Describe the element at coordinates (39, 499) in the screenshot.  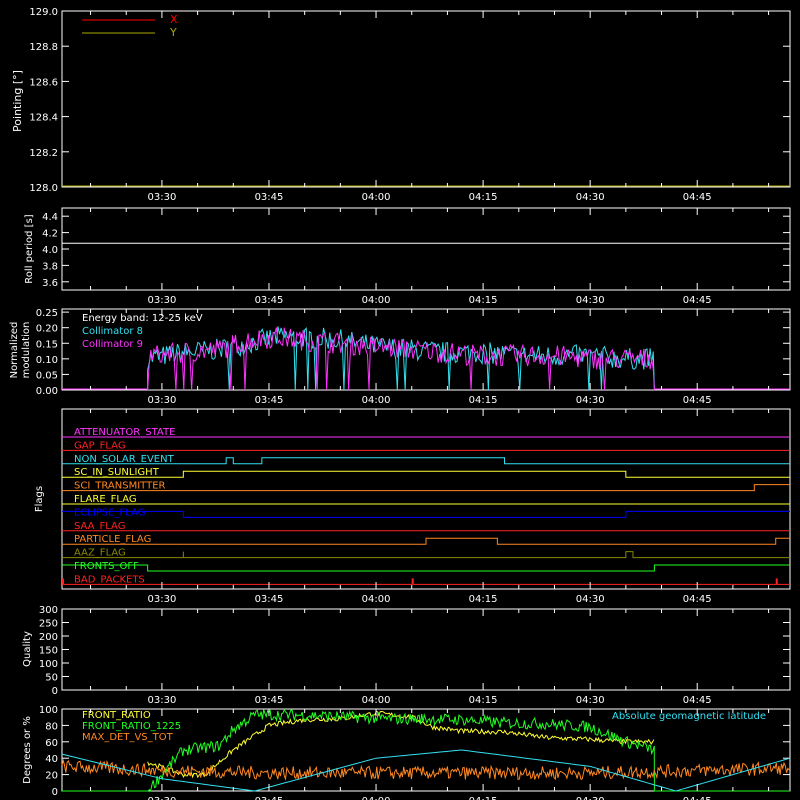
I see `flags-ylabel: Flags` at that location.